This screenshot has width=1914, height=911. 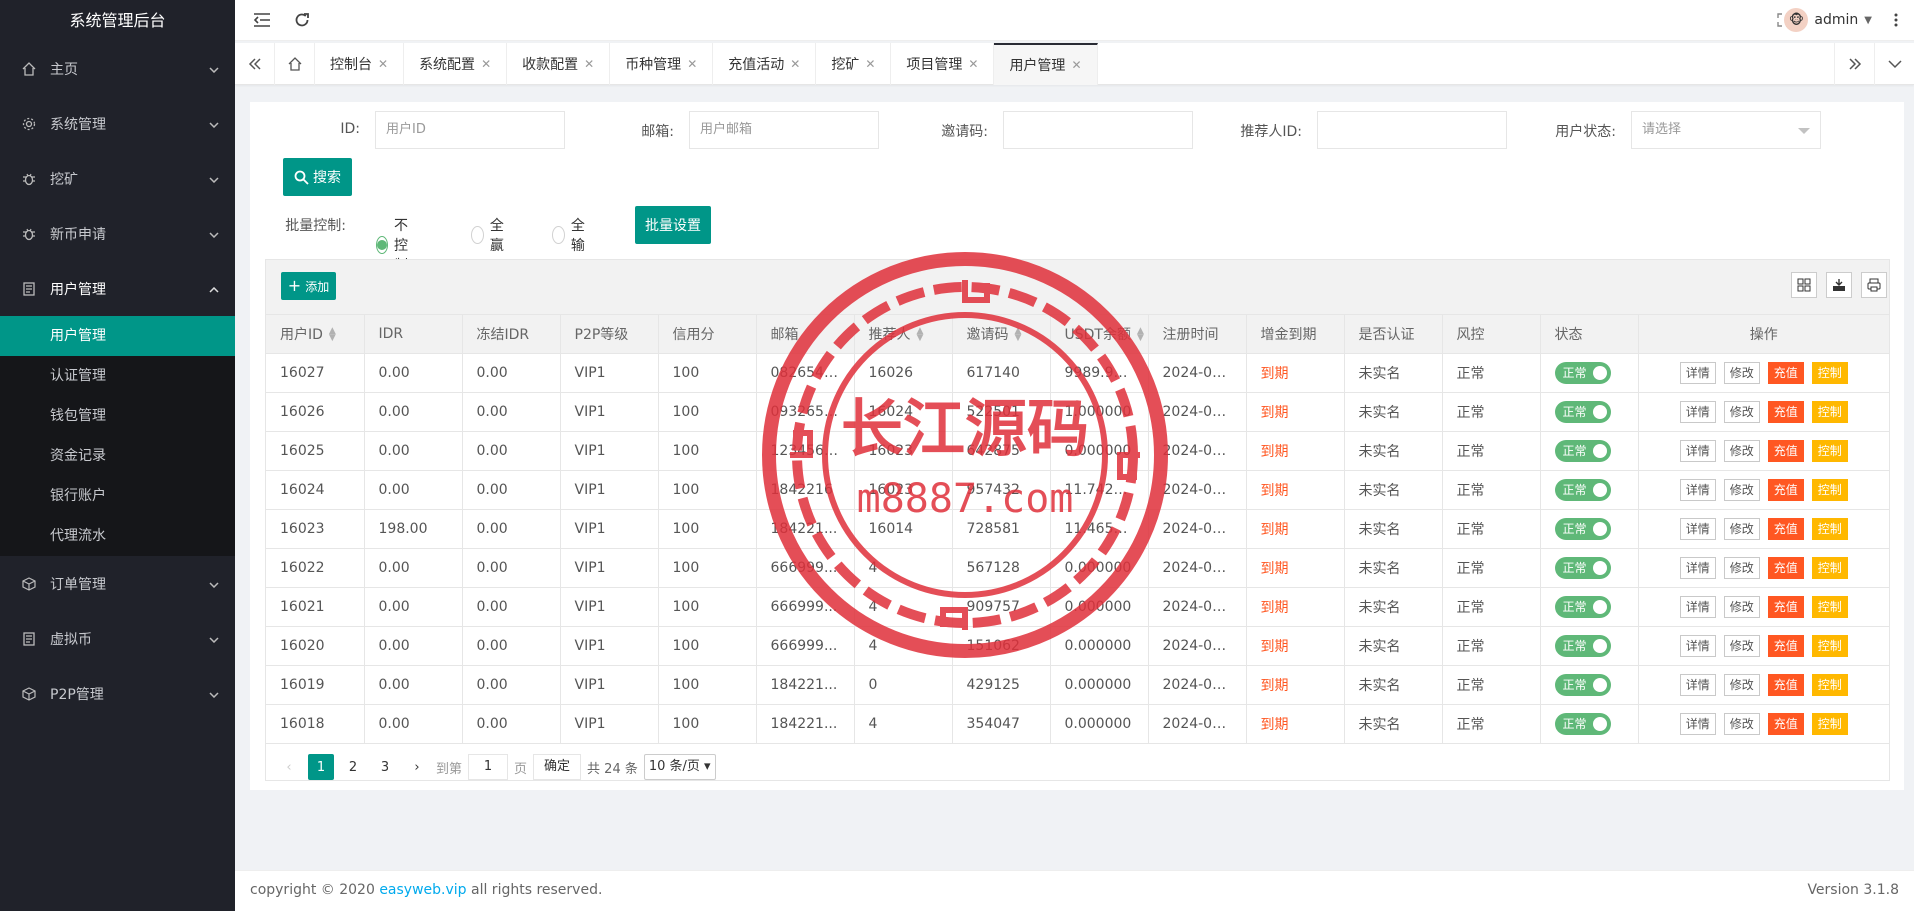 I want to click on more-vertical-icon, so click(x=1896, y=20).